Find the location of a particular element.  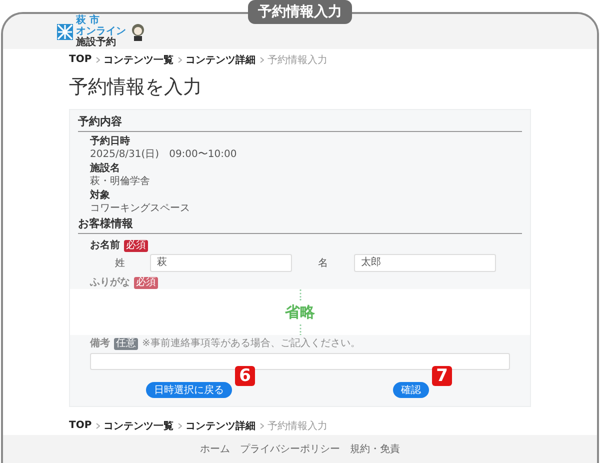

field-label: お名前 is located at coordinates (105, 245).